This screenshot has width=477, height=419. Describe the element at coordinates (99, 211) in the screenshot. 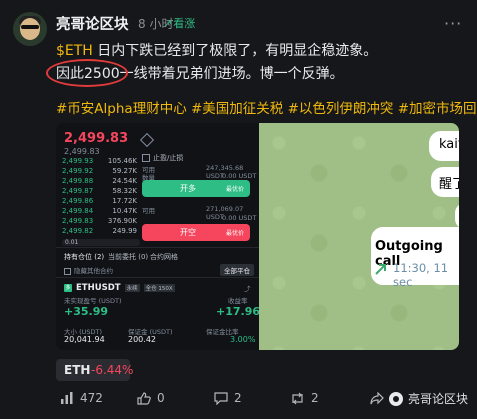

I see `orderbook-row: 2,499.84 10.47K` at that location.